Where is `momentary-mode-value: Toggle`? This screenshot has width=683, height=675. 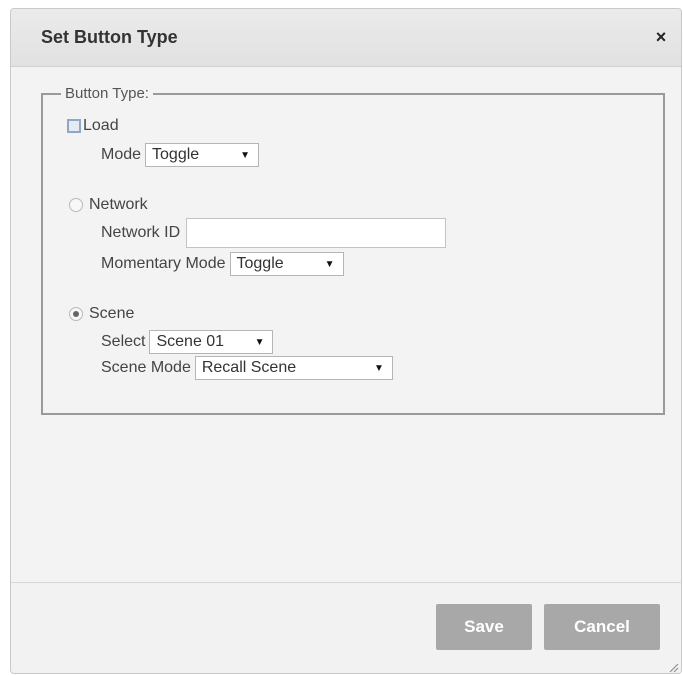
momentary-mode-value: Toggle is located at coordinates (260, 263).